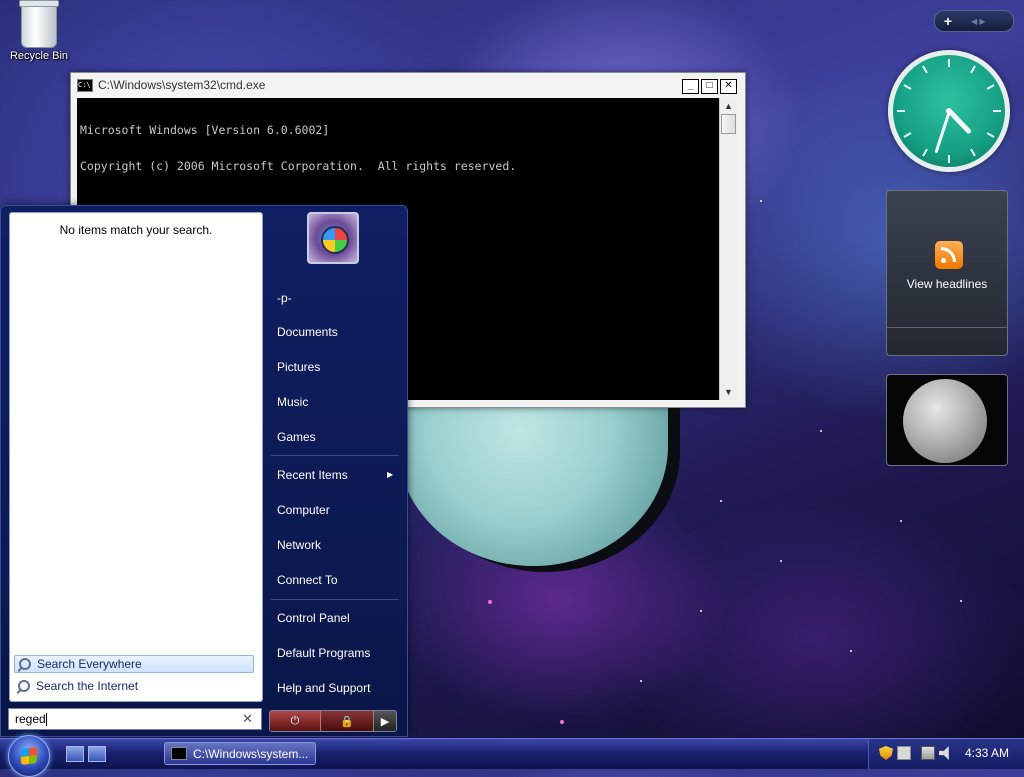 The height and width of the screenshot is (777, 1024). Describe the element at coordinates (89, 664) in the screenshot. I see `search-link-label: Search Everywhere` at that location.